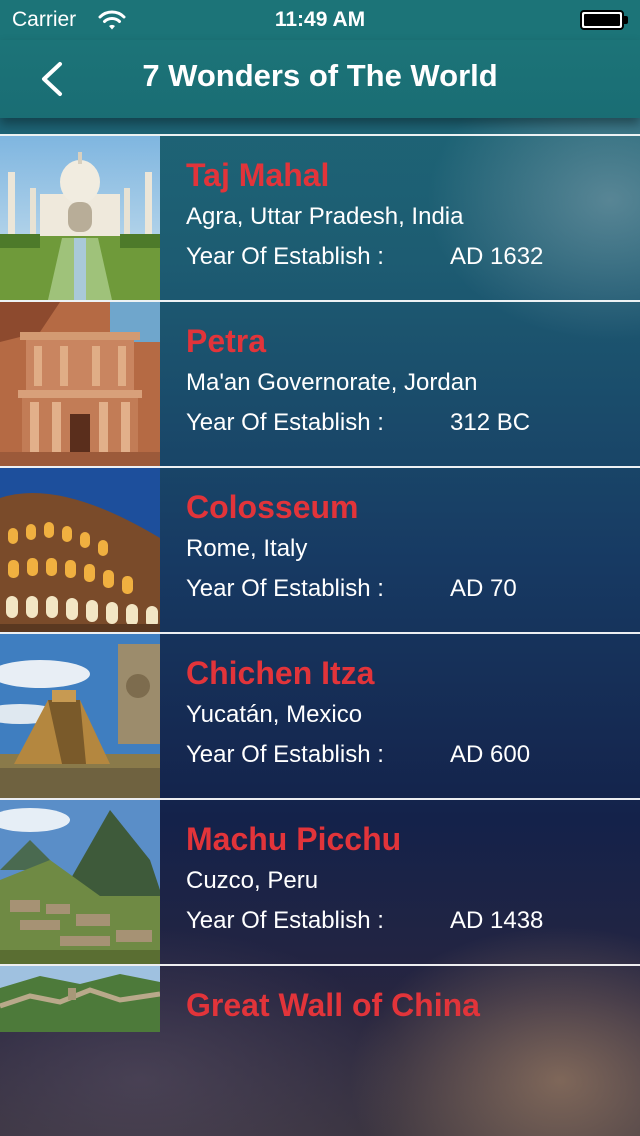  I want to click on wonder-year-line: Year Of Establish : AD 1438, so click(408, 921).